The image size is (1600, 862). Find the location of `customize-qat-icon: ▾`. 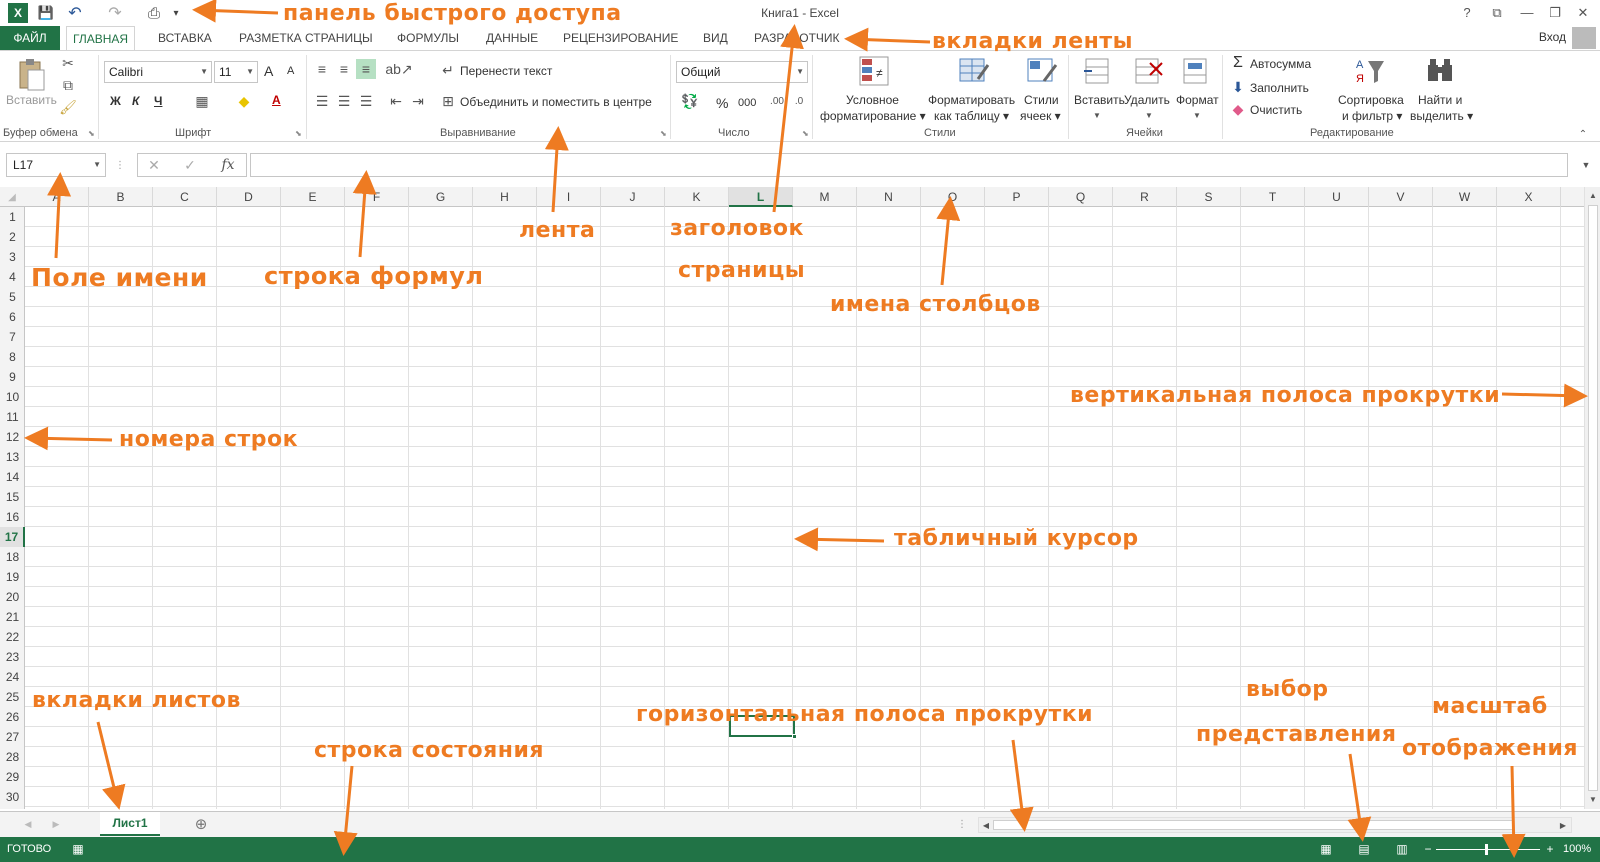

customize-qat-icon: ▾ is located at coordinates (176, 13).